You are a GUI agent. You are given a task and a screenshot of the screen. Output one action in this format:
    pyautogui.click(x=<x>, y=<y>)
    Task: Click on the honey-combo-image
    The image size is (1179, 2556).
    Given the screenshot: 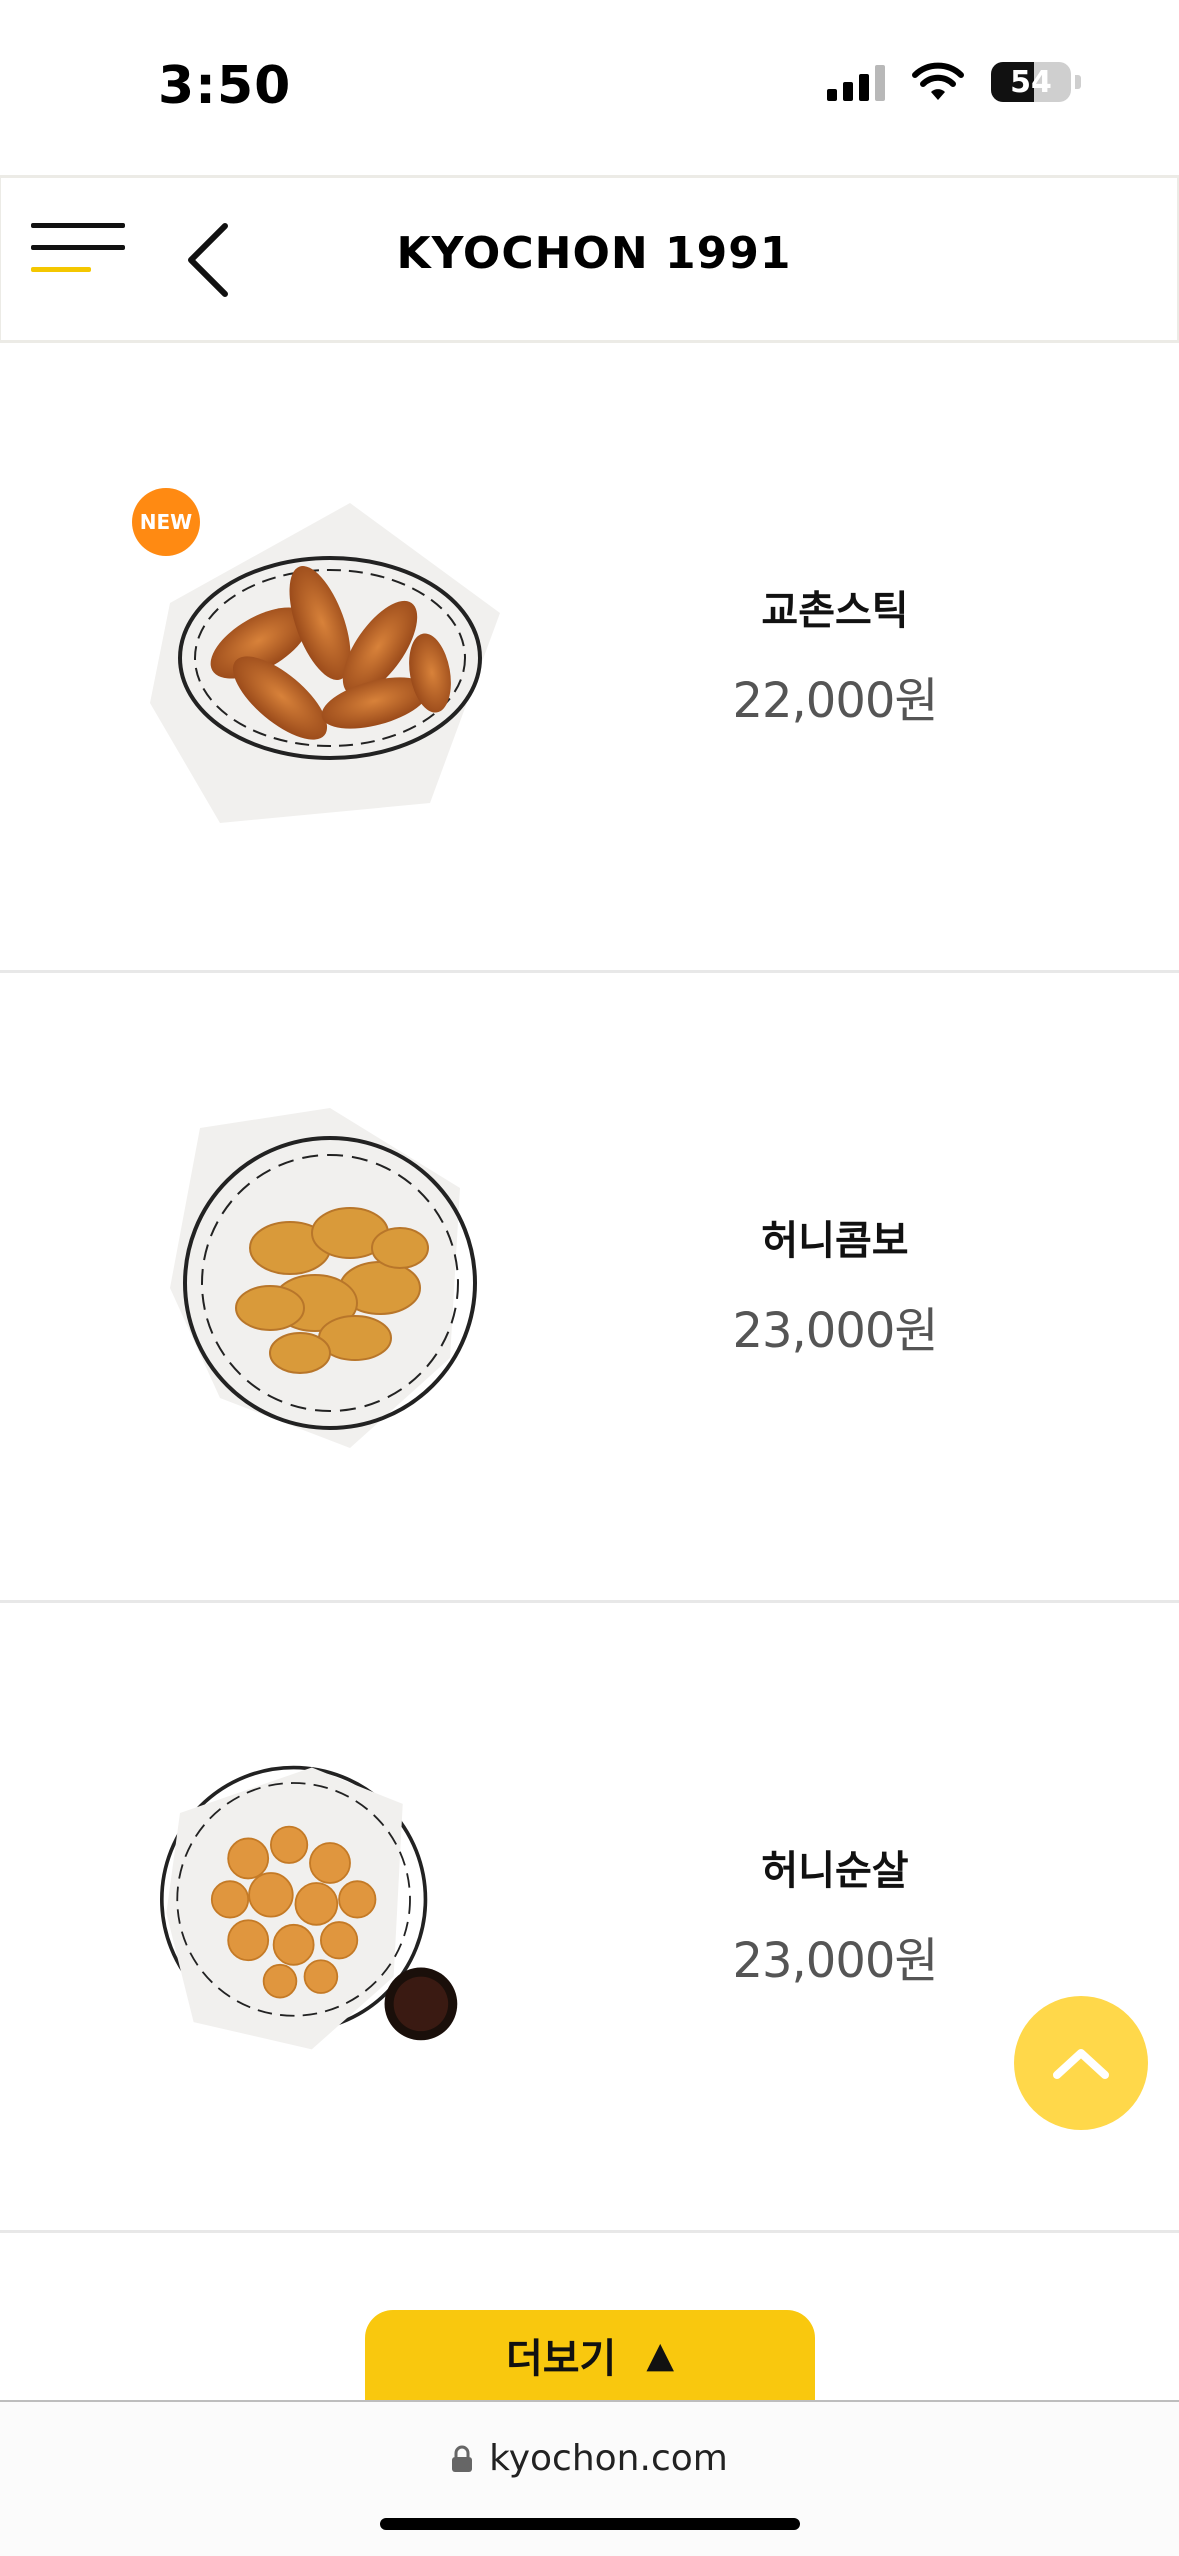 What is the action you would take?
    pyautogui.click(x=330, y=1278)
    